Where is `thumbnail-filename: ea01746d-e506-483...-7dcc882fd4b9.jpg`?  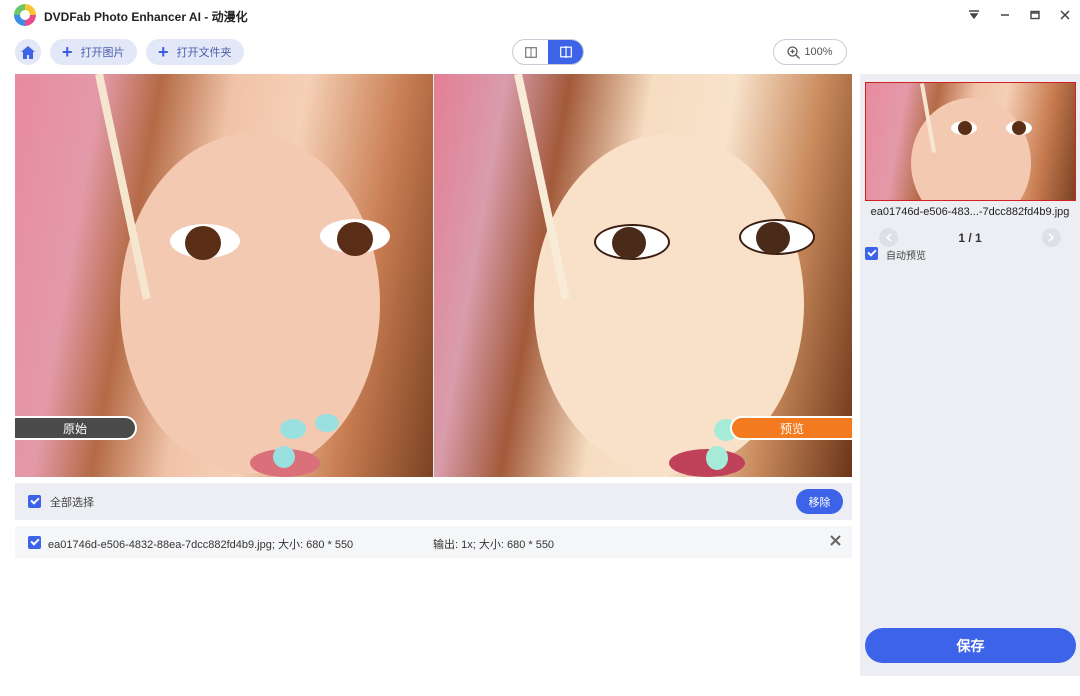 thumbnail-filename: ea01746d-e506-483...-7dcc882fd4b9.jpg is located at coordinates (970, 212).